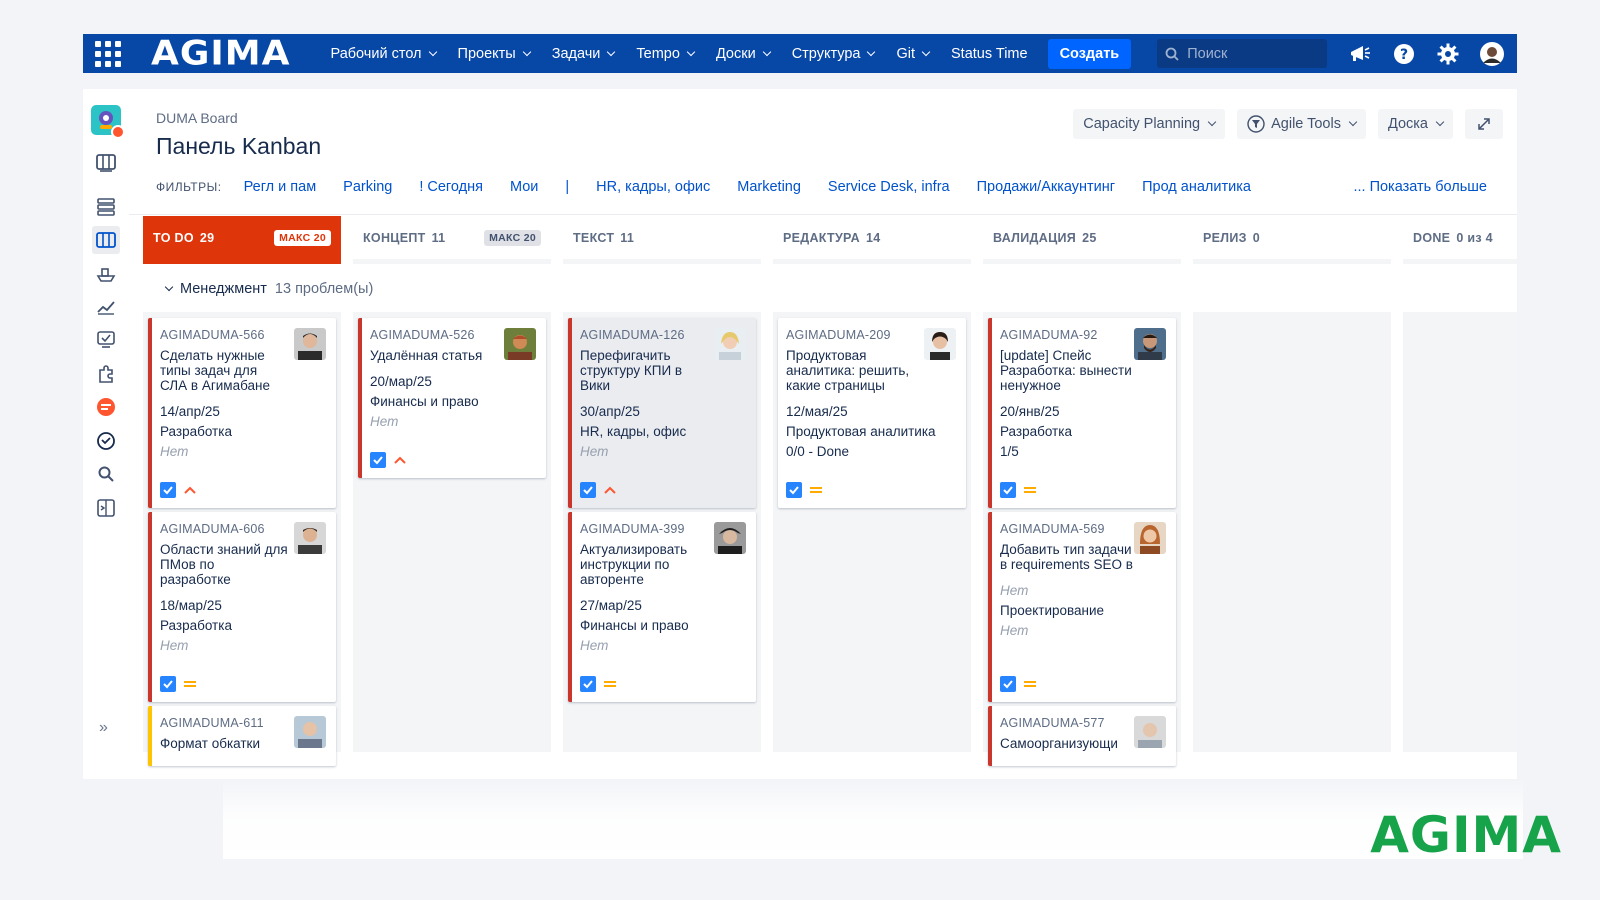 This screenshot has width=1600, height=900. Describe the element at coordinates (631, 370) in the screenshot. I see `issue-summary: Перефигачить структуру КПИ в Вики` at that location.